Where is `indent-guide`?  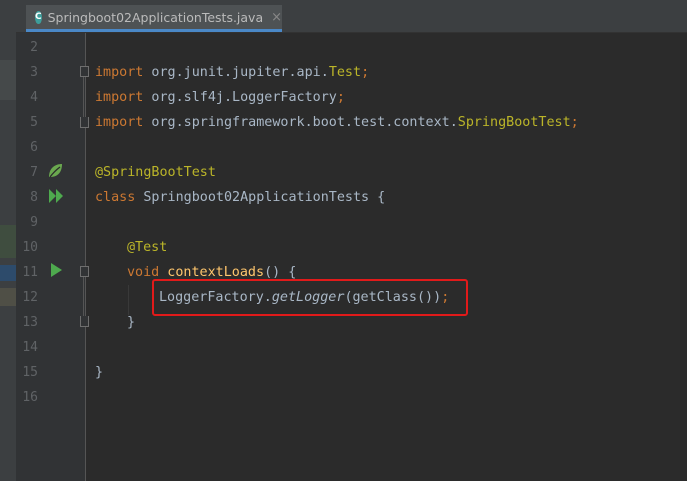 indent-guide is located at coordinates (128, 300).